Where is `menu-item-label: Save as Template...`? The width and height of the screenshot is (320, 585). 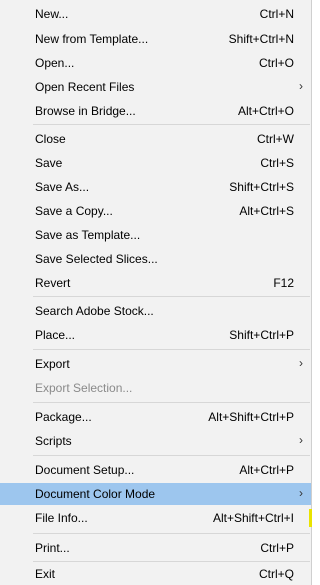
menu-item-label: Save as Template... is located at coordinates (88, 235).